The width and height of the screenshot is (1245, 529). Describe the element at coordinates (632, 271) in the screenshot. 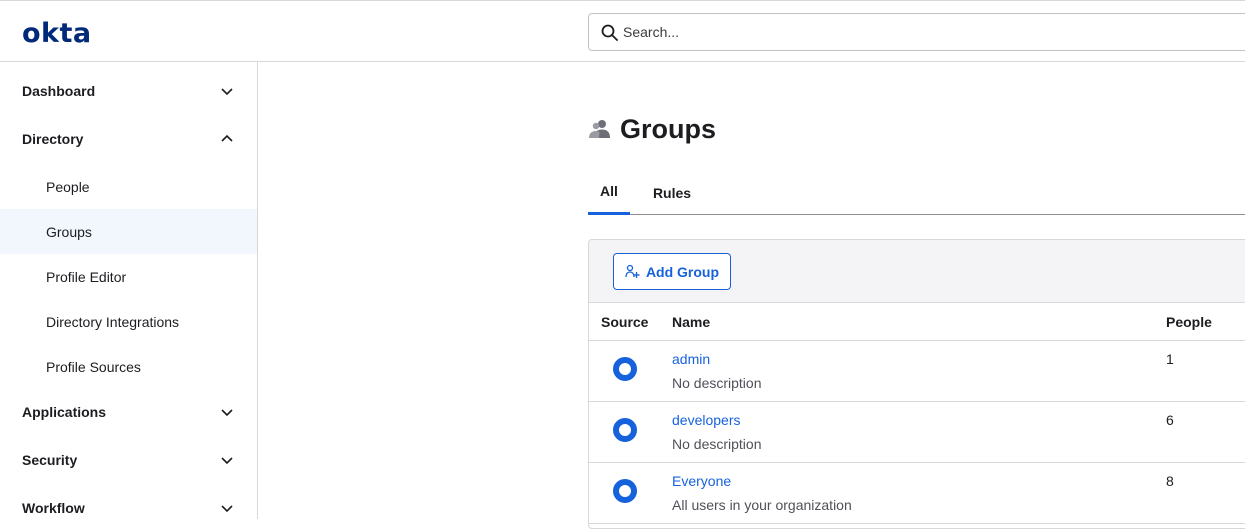

I see `add-group-icon` at that location.